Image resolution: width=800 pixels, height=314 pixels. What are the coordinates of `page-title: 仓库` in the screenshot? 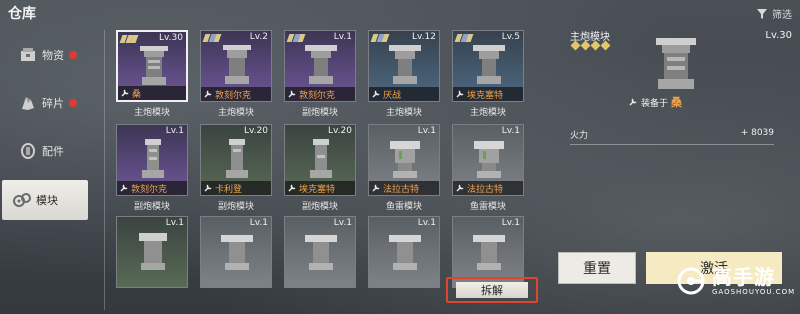 It's located at (22, 14).